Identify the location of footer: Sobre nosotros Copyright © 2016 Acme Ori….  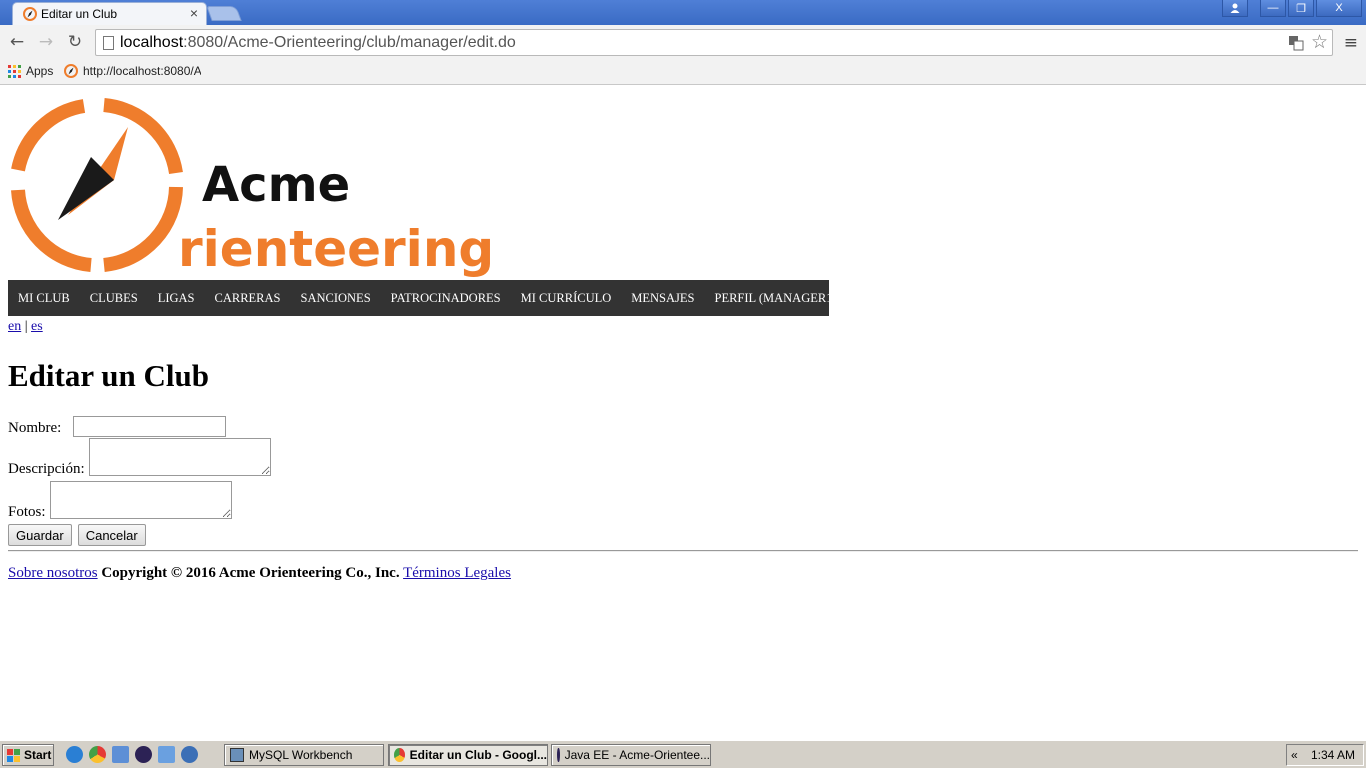
(259, 573).